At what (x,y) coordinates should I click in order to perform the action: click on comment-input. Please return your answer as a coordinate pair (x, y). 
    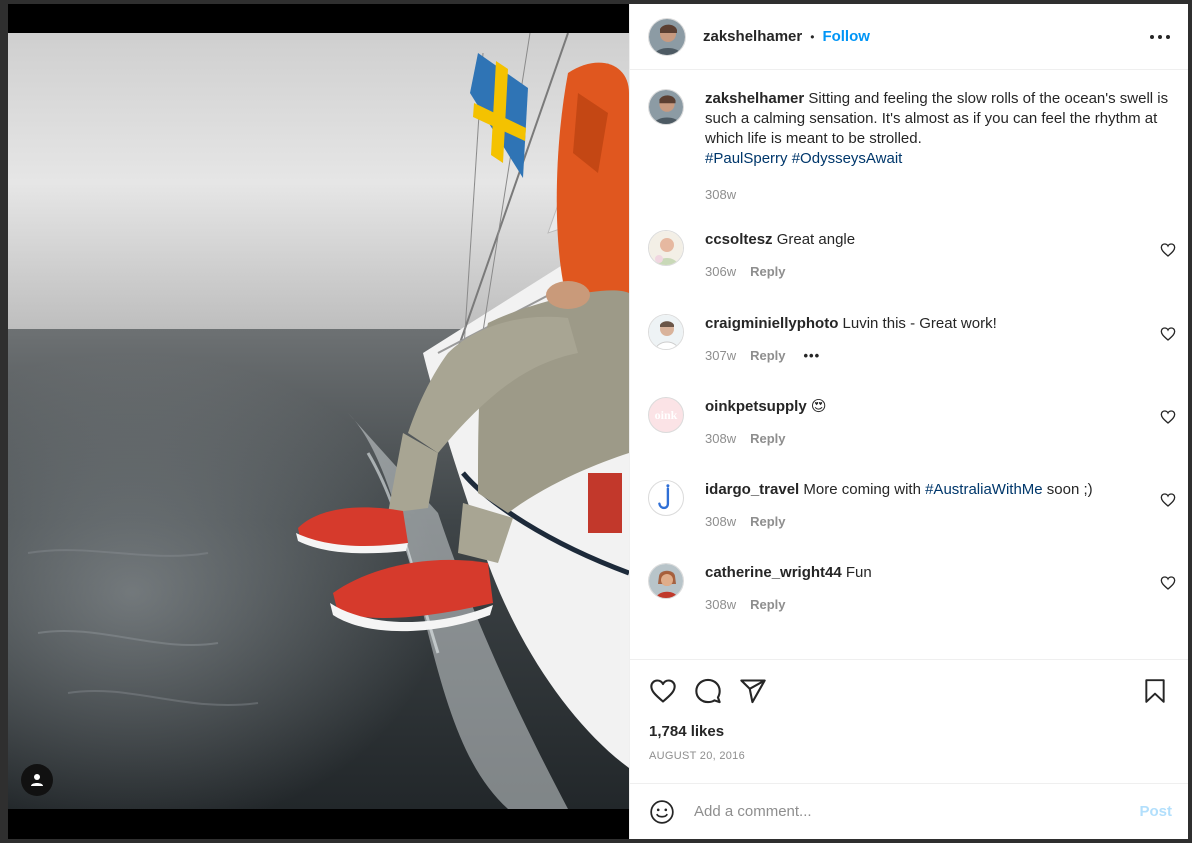
    Looking at the image, I should click on (917, 811).